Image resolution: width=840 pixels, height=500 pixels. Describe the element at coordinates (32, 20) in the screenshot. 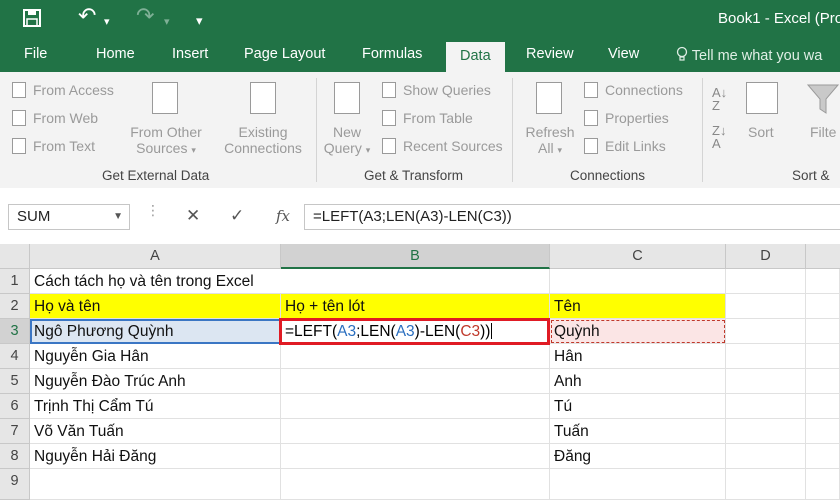

I see `save-icon` at that location.